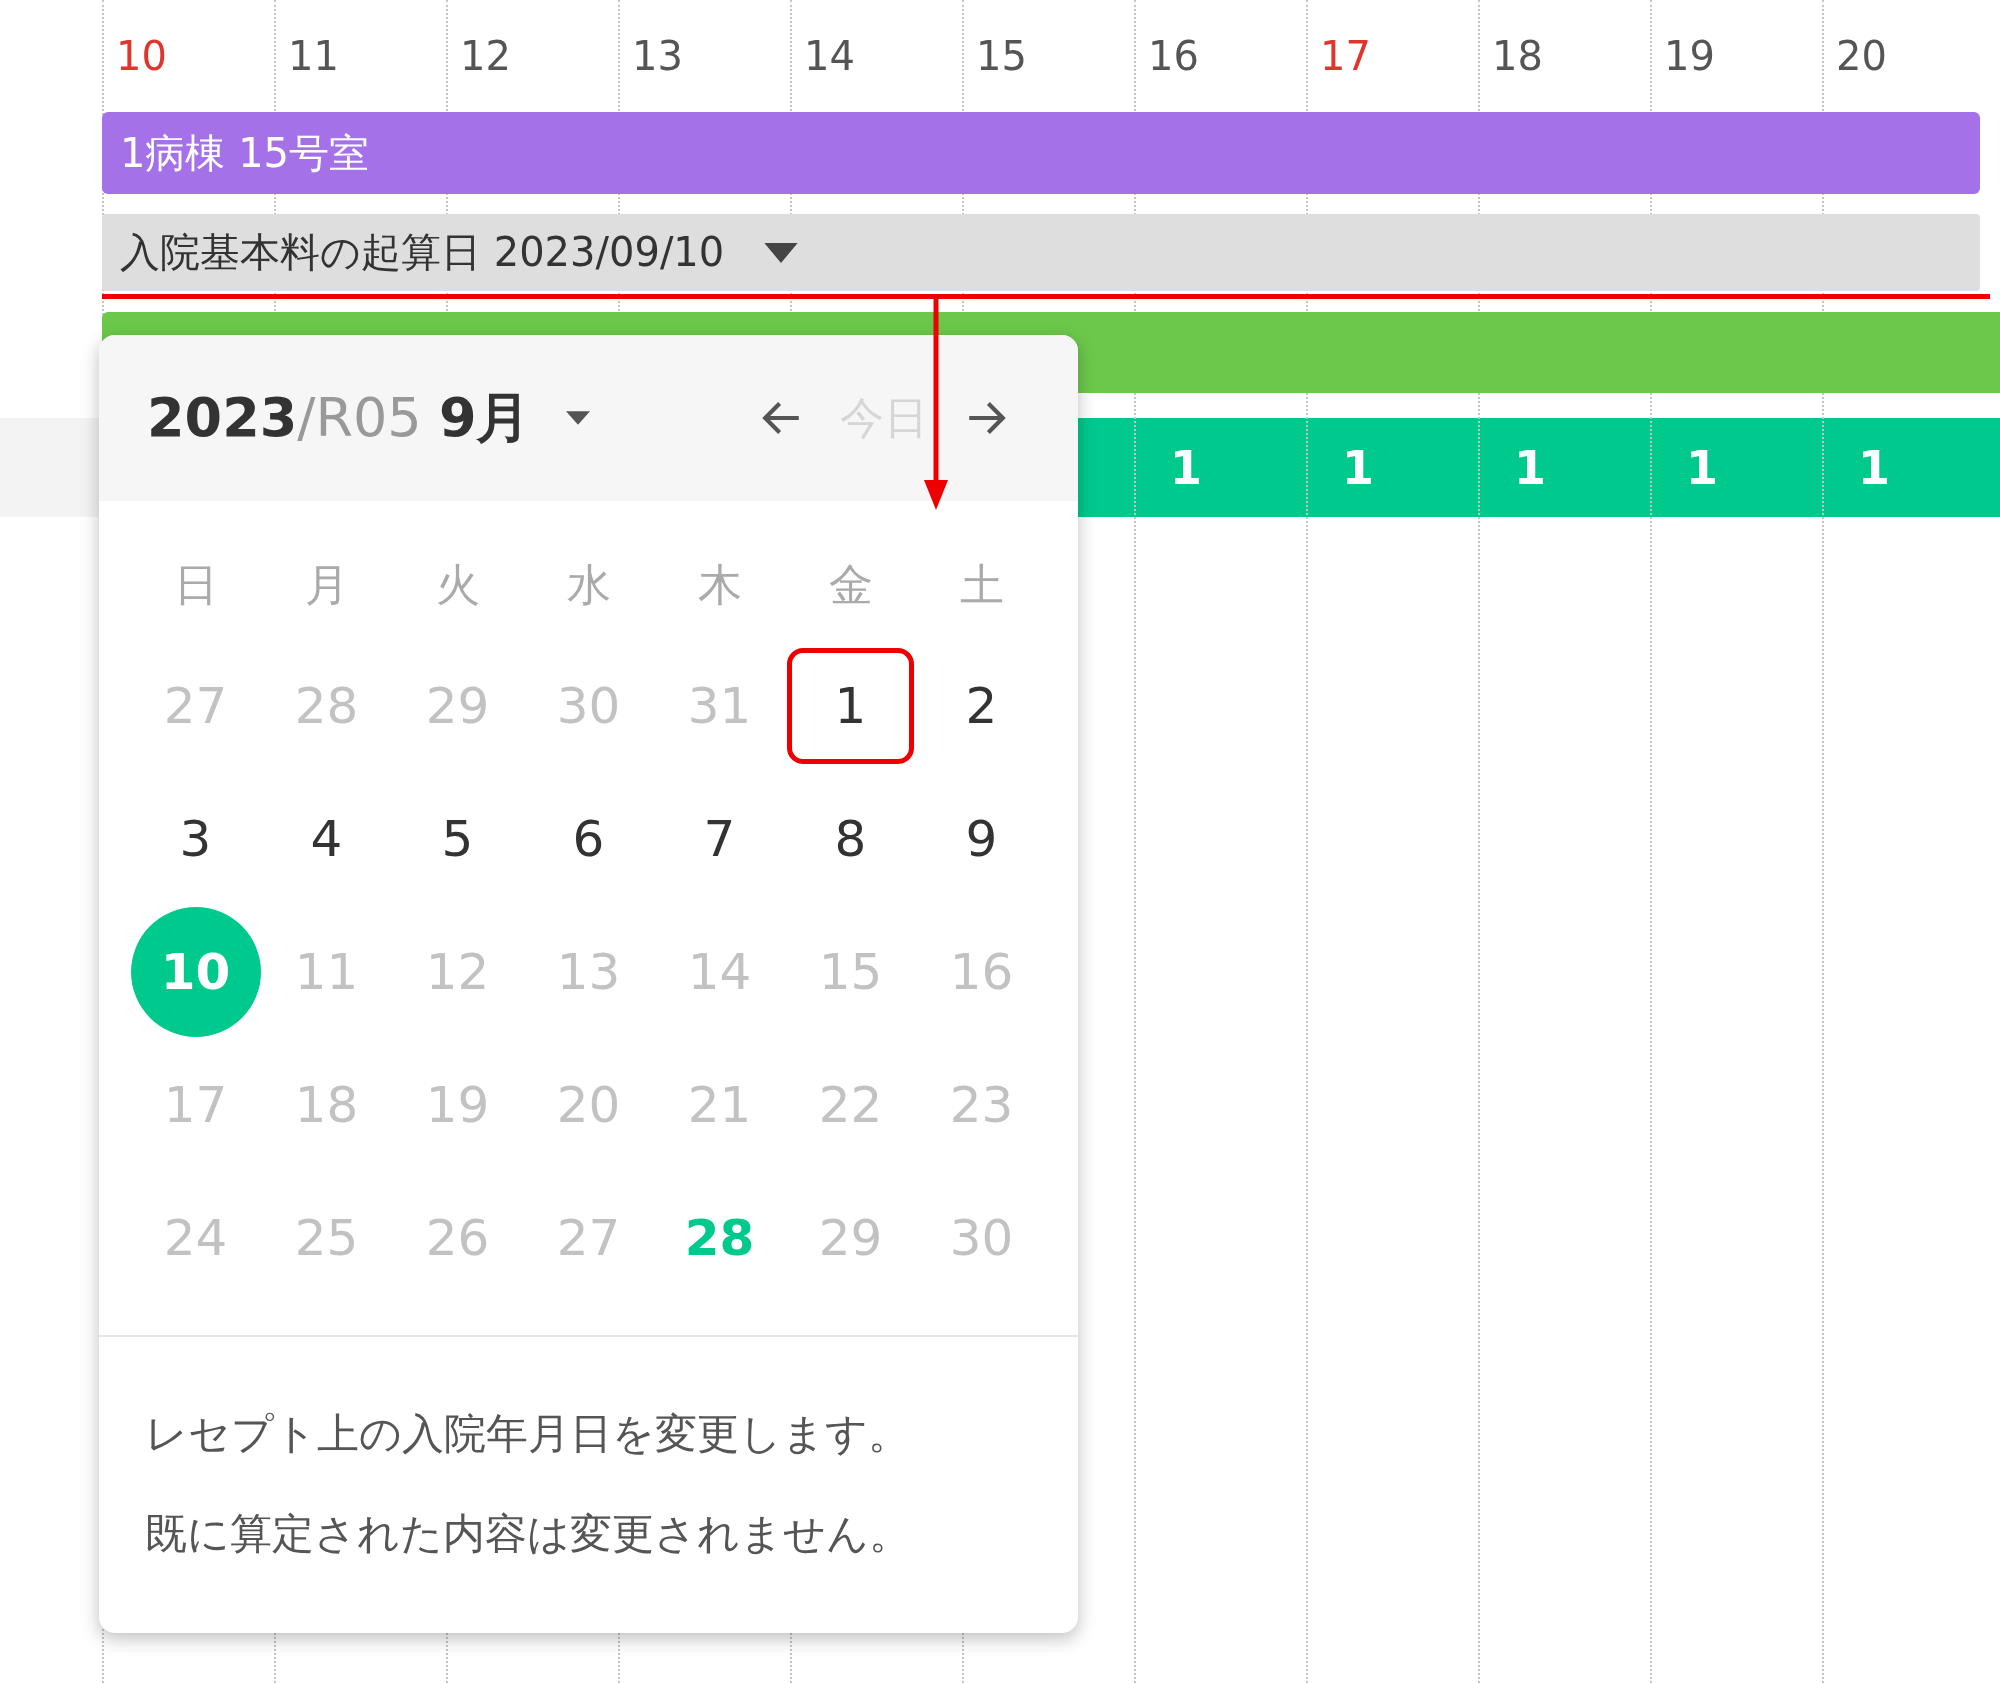 The width and height of the screenshot is (2000, 1683). I want to click on weekday-label: 金, so click(850, 584).